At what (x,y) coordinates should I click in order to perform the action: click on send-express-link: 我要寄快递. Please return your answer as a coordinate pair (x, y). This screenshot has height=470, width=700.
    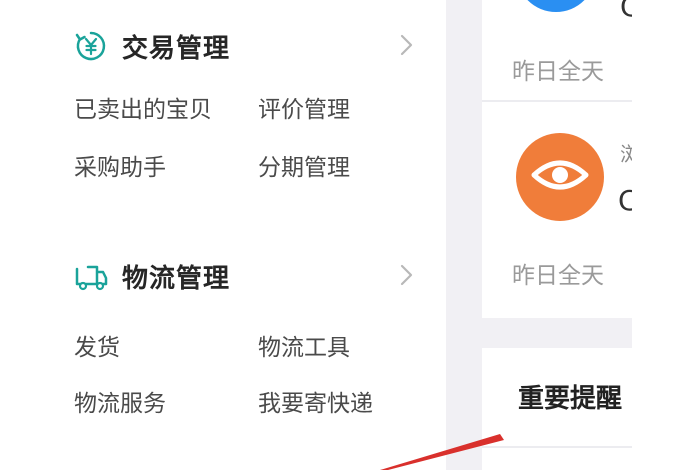
    Looking at the image, I should click on (315, 401).